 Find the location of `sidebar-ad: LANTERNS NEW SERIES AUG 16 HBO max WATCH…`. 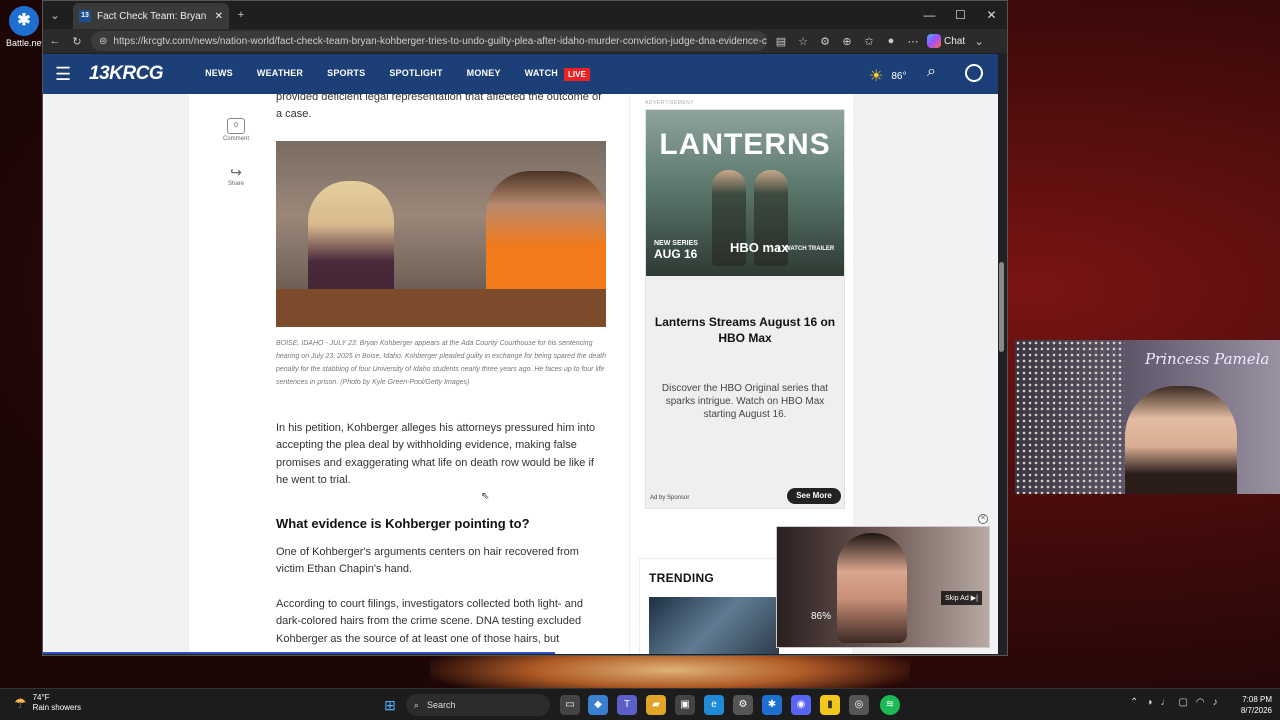

sidebar-ad: LANTERNS NEW SERIES AUG 16 HBO max WATCH… is located at coordinates (745, 309).